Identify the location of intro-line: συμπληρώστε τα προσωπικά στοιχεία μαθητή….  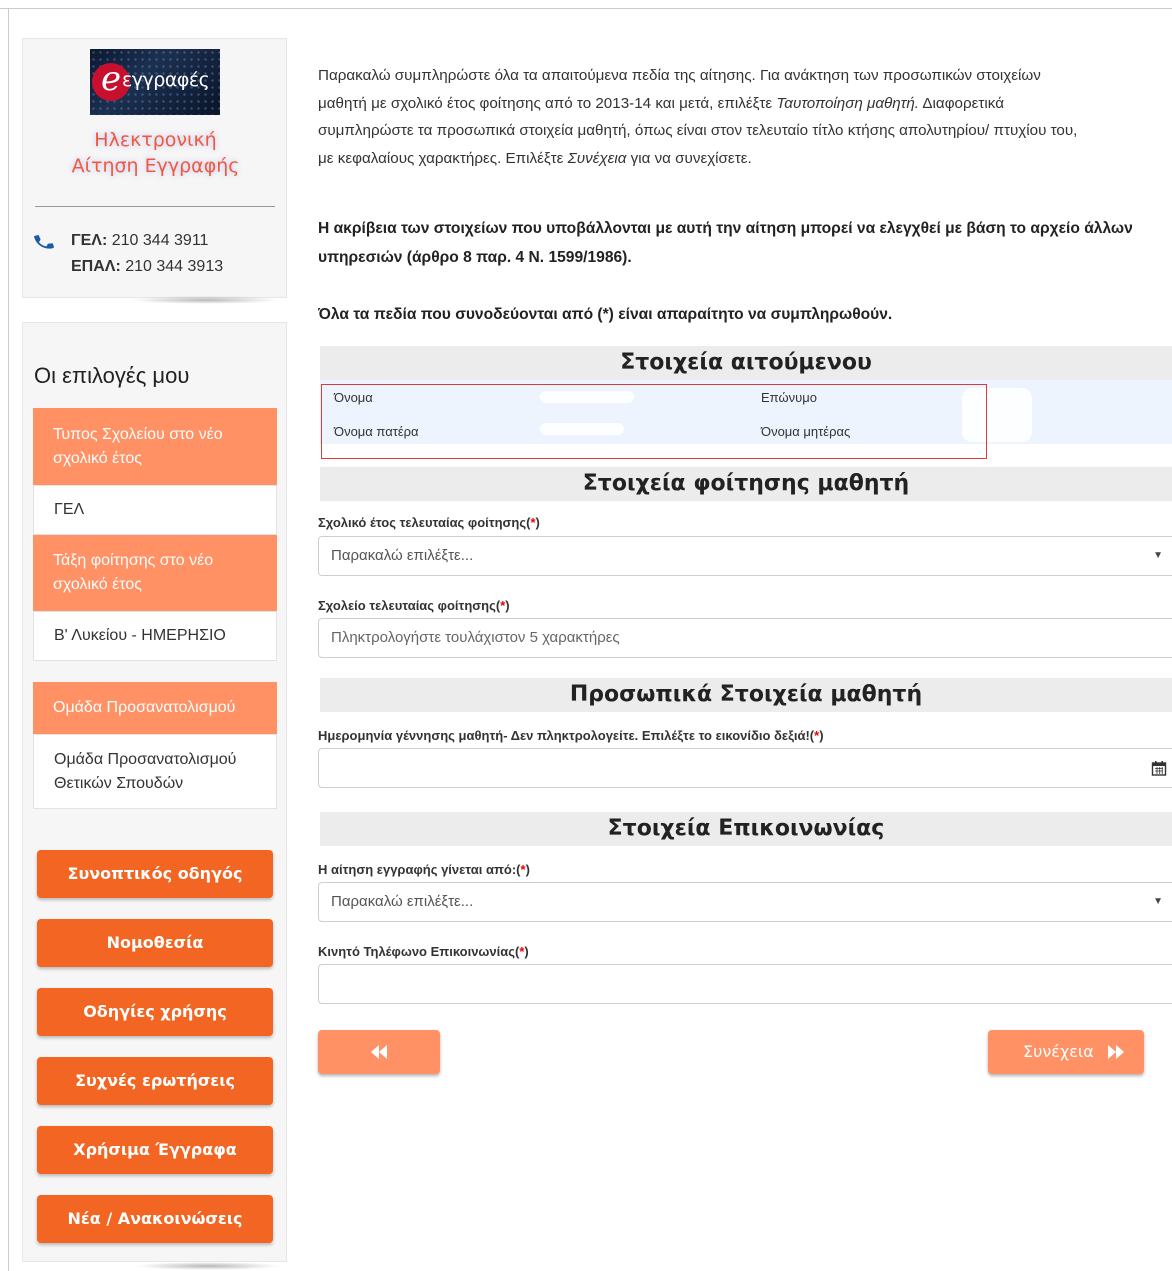
(698, 130).